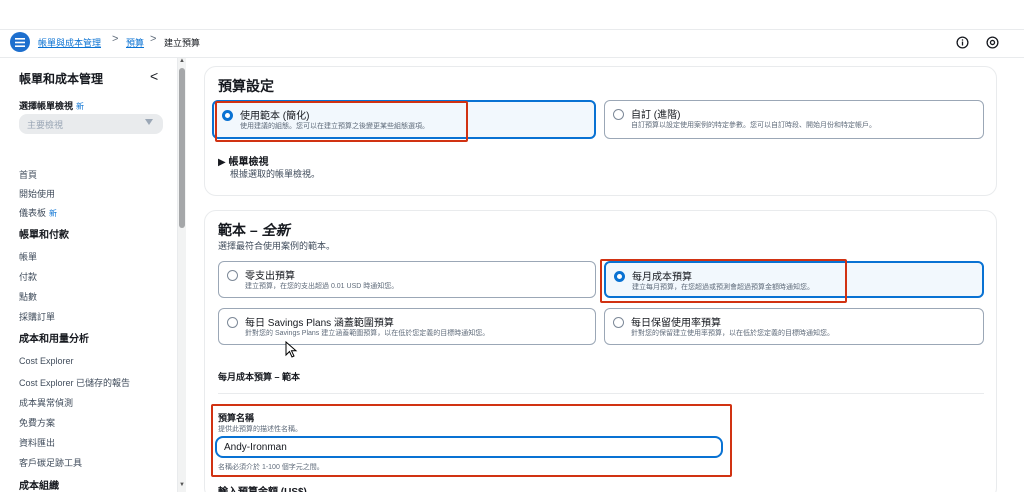 The image size is (1024, 492). What do you see at coordinates (275, 174) in the screenshot?
I see `billing-view-desc: 根據選取的帳單檢視。` at bounding box center [275, 174].